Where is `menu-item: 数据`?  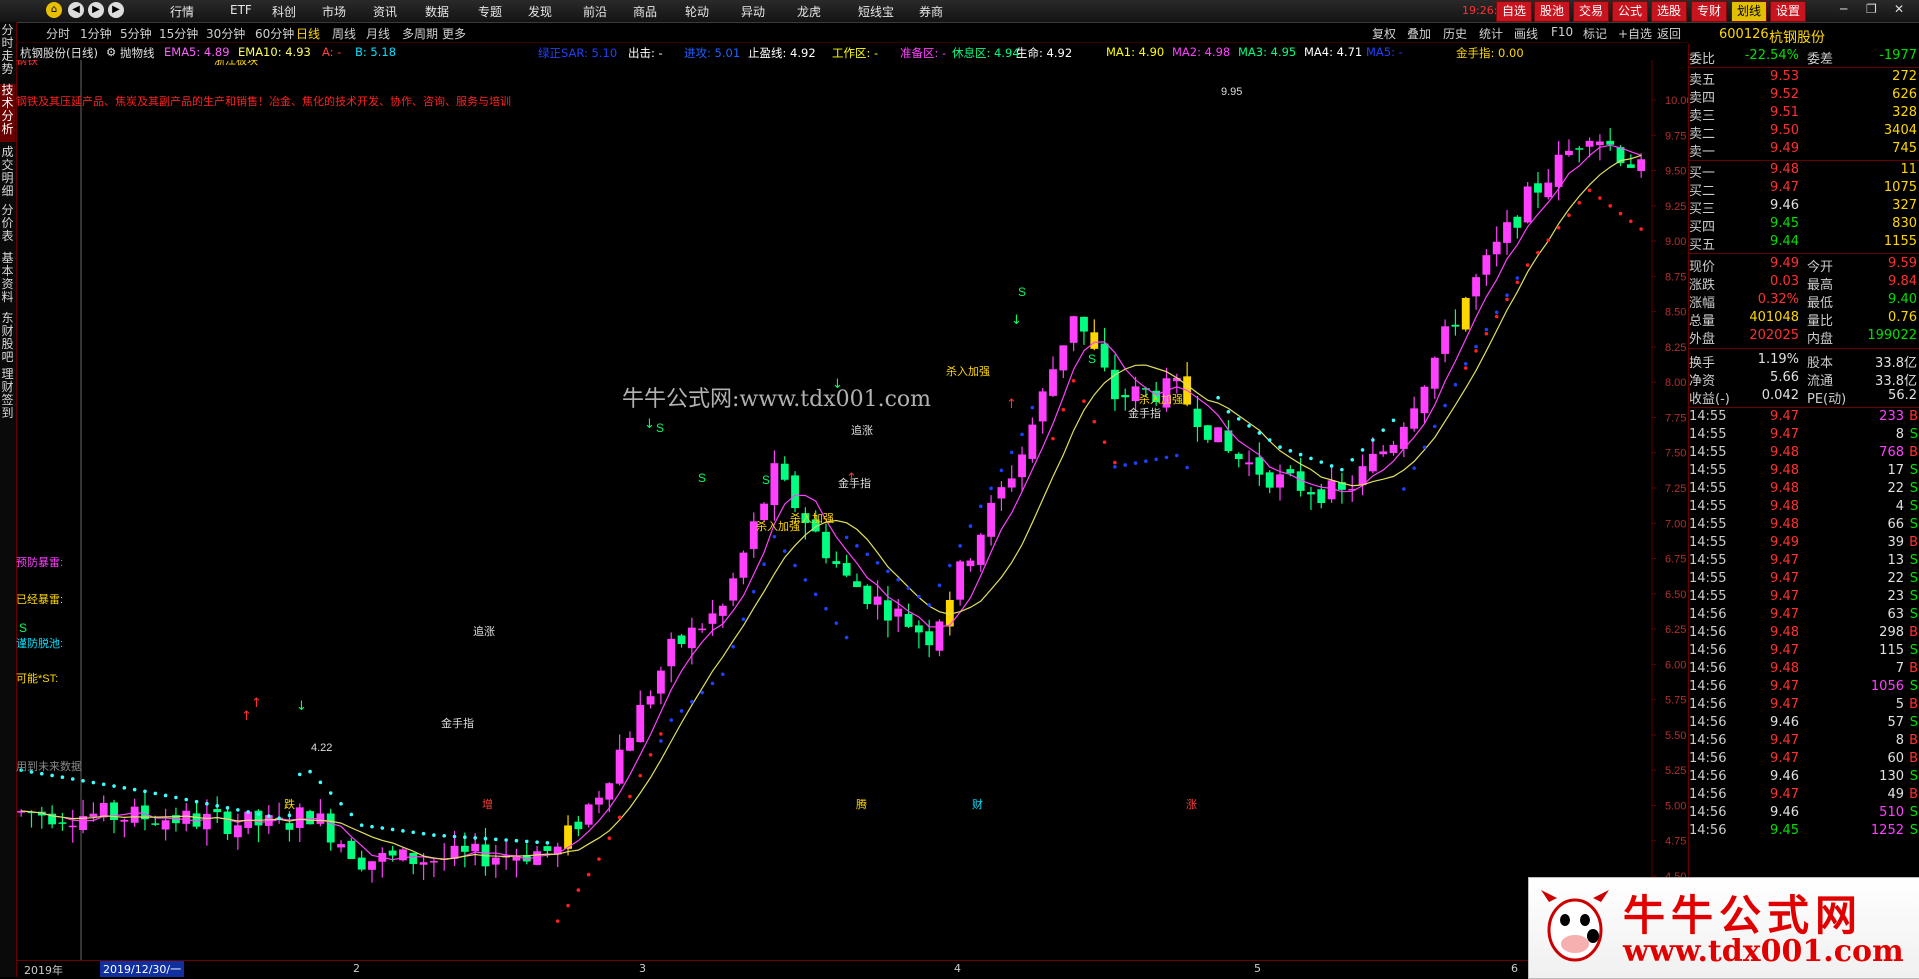
menu-item: 数据 is located at coordinates (437, 11).